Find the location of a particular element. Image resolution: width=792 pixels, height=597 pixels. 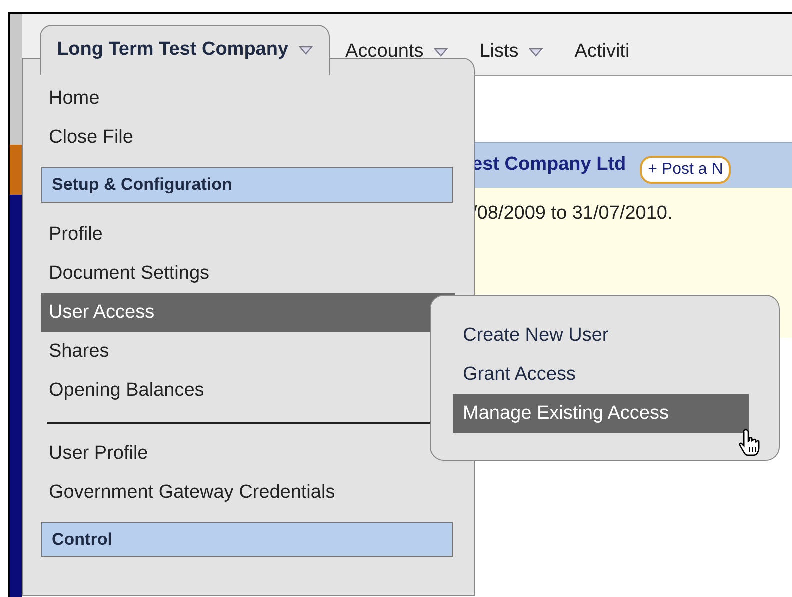

period-text: /08/2009 to 31/07/2010. is located at coordinates (572, 213).